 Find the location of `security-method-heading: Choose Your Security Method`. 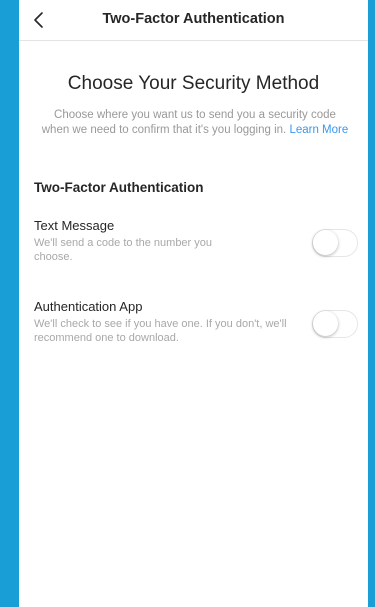

security-method-heading: Choose Your Security Method is located at coordinates (193, 83).